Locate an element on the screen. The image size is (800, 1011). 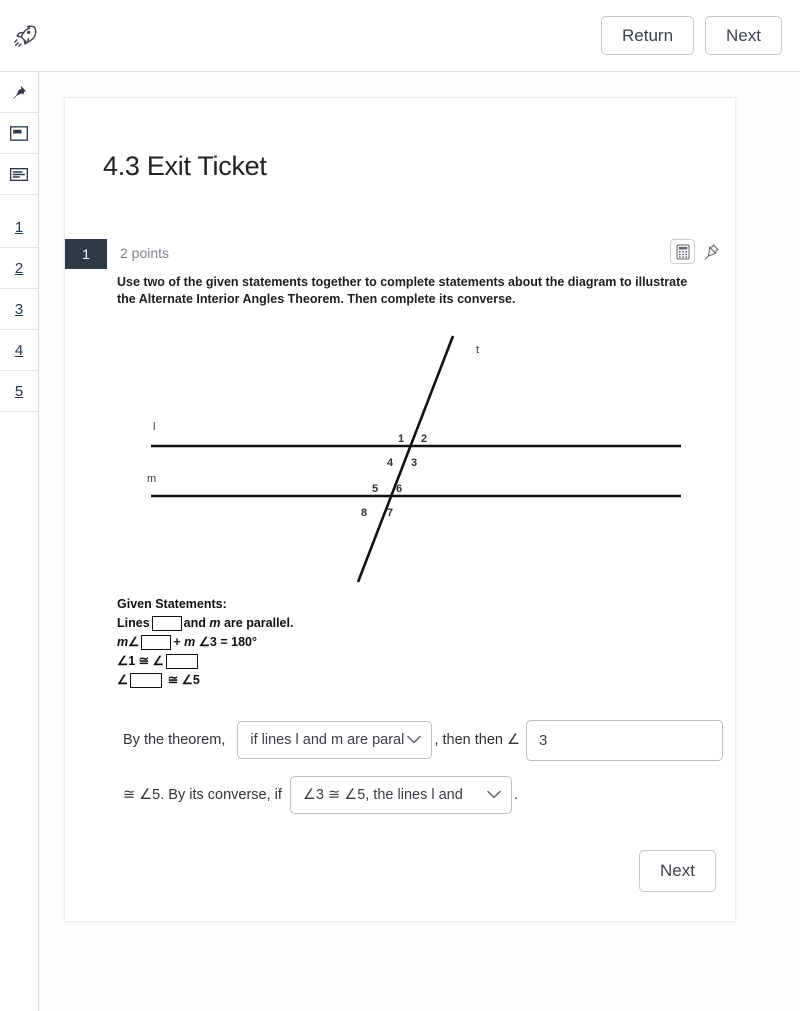
calculator-icon is located at coordinates (682, 251).